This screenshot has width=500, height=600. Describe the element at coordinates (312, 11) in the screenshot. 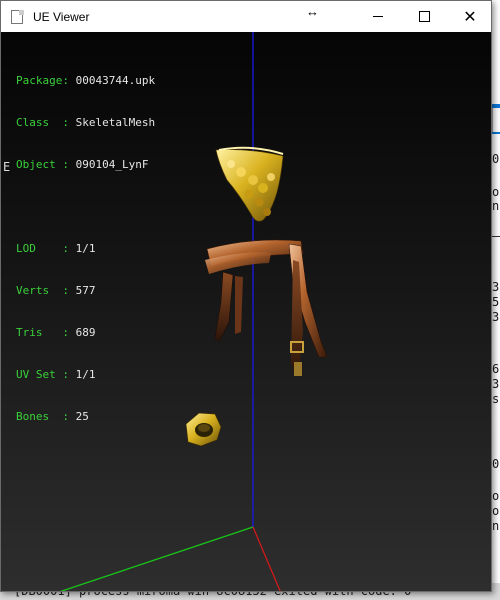

I see `resize-cursor-icon: ↔` at that location.